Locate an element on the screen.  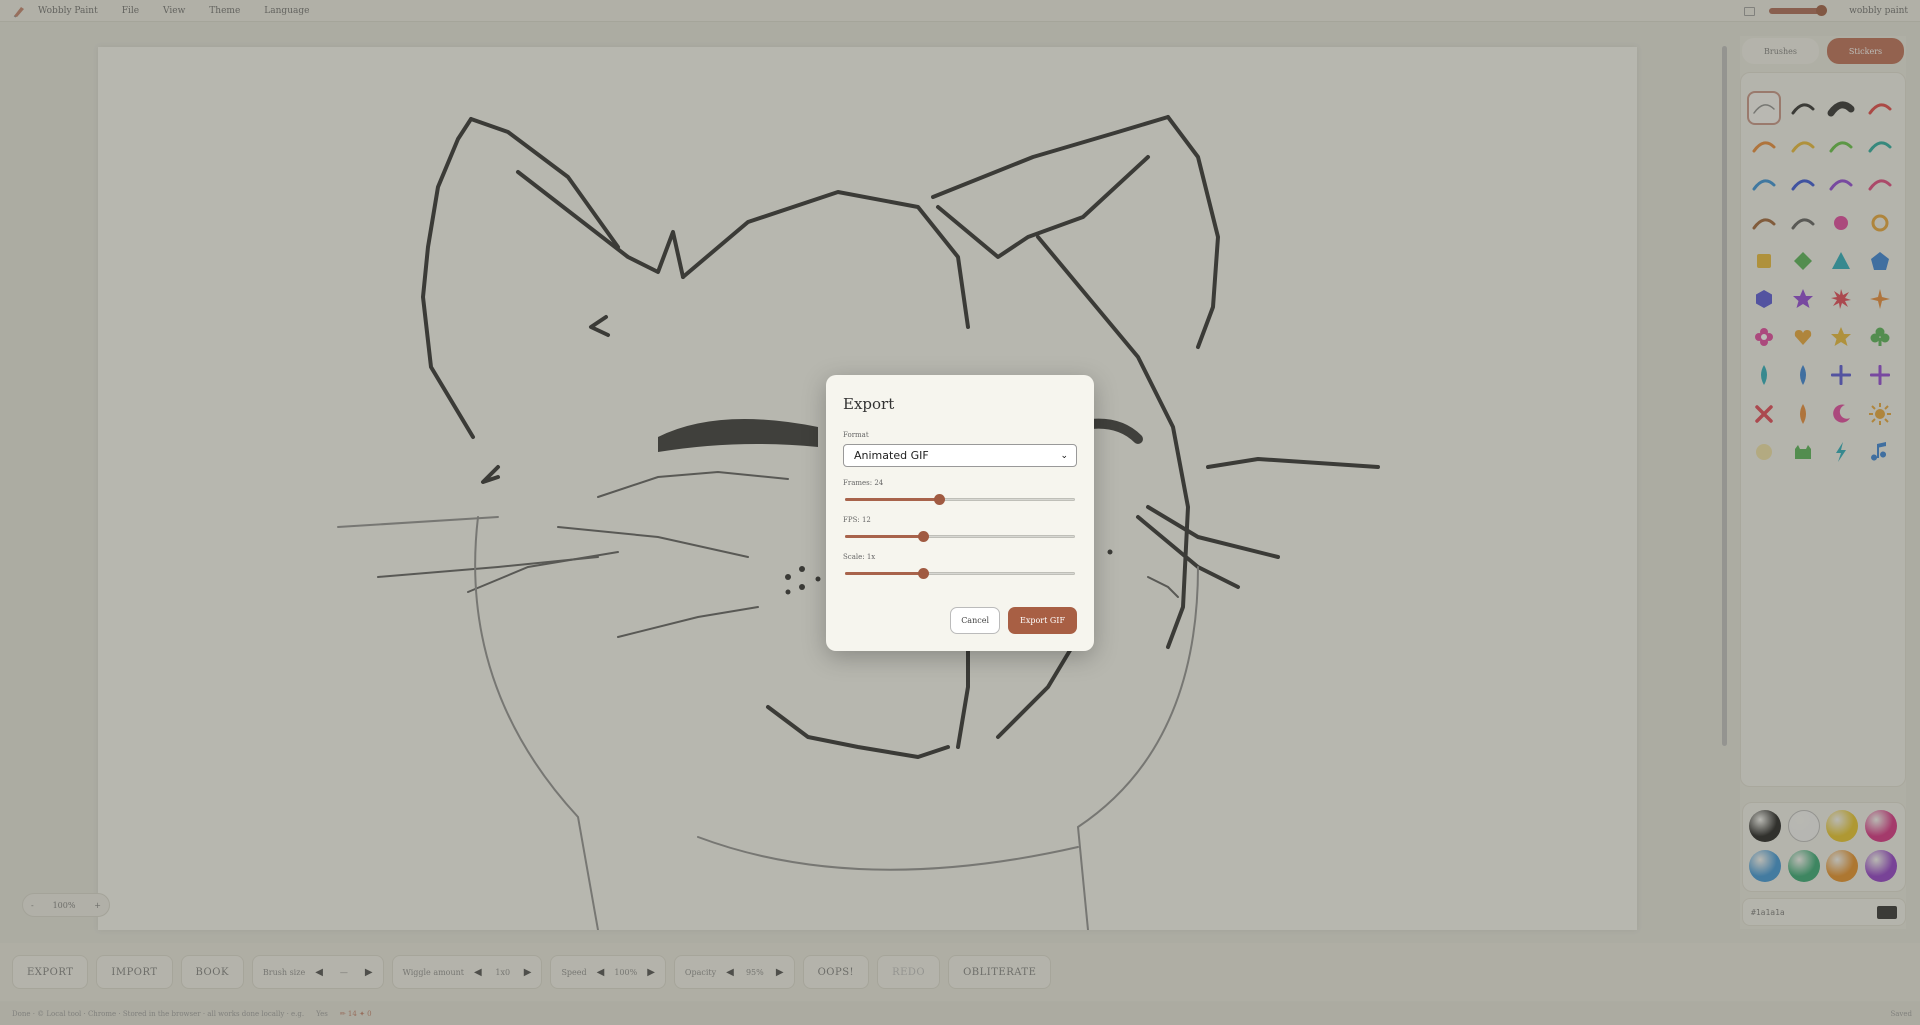
frames-slider-thumb is located at coordinates (940, 499).